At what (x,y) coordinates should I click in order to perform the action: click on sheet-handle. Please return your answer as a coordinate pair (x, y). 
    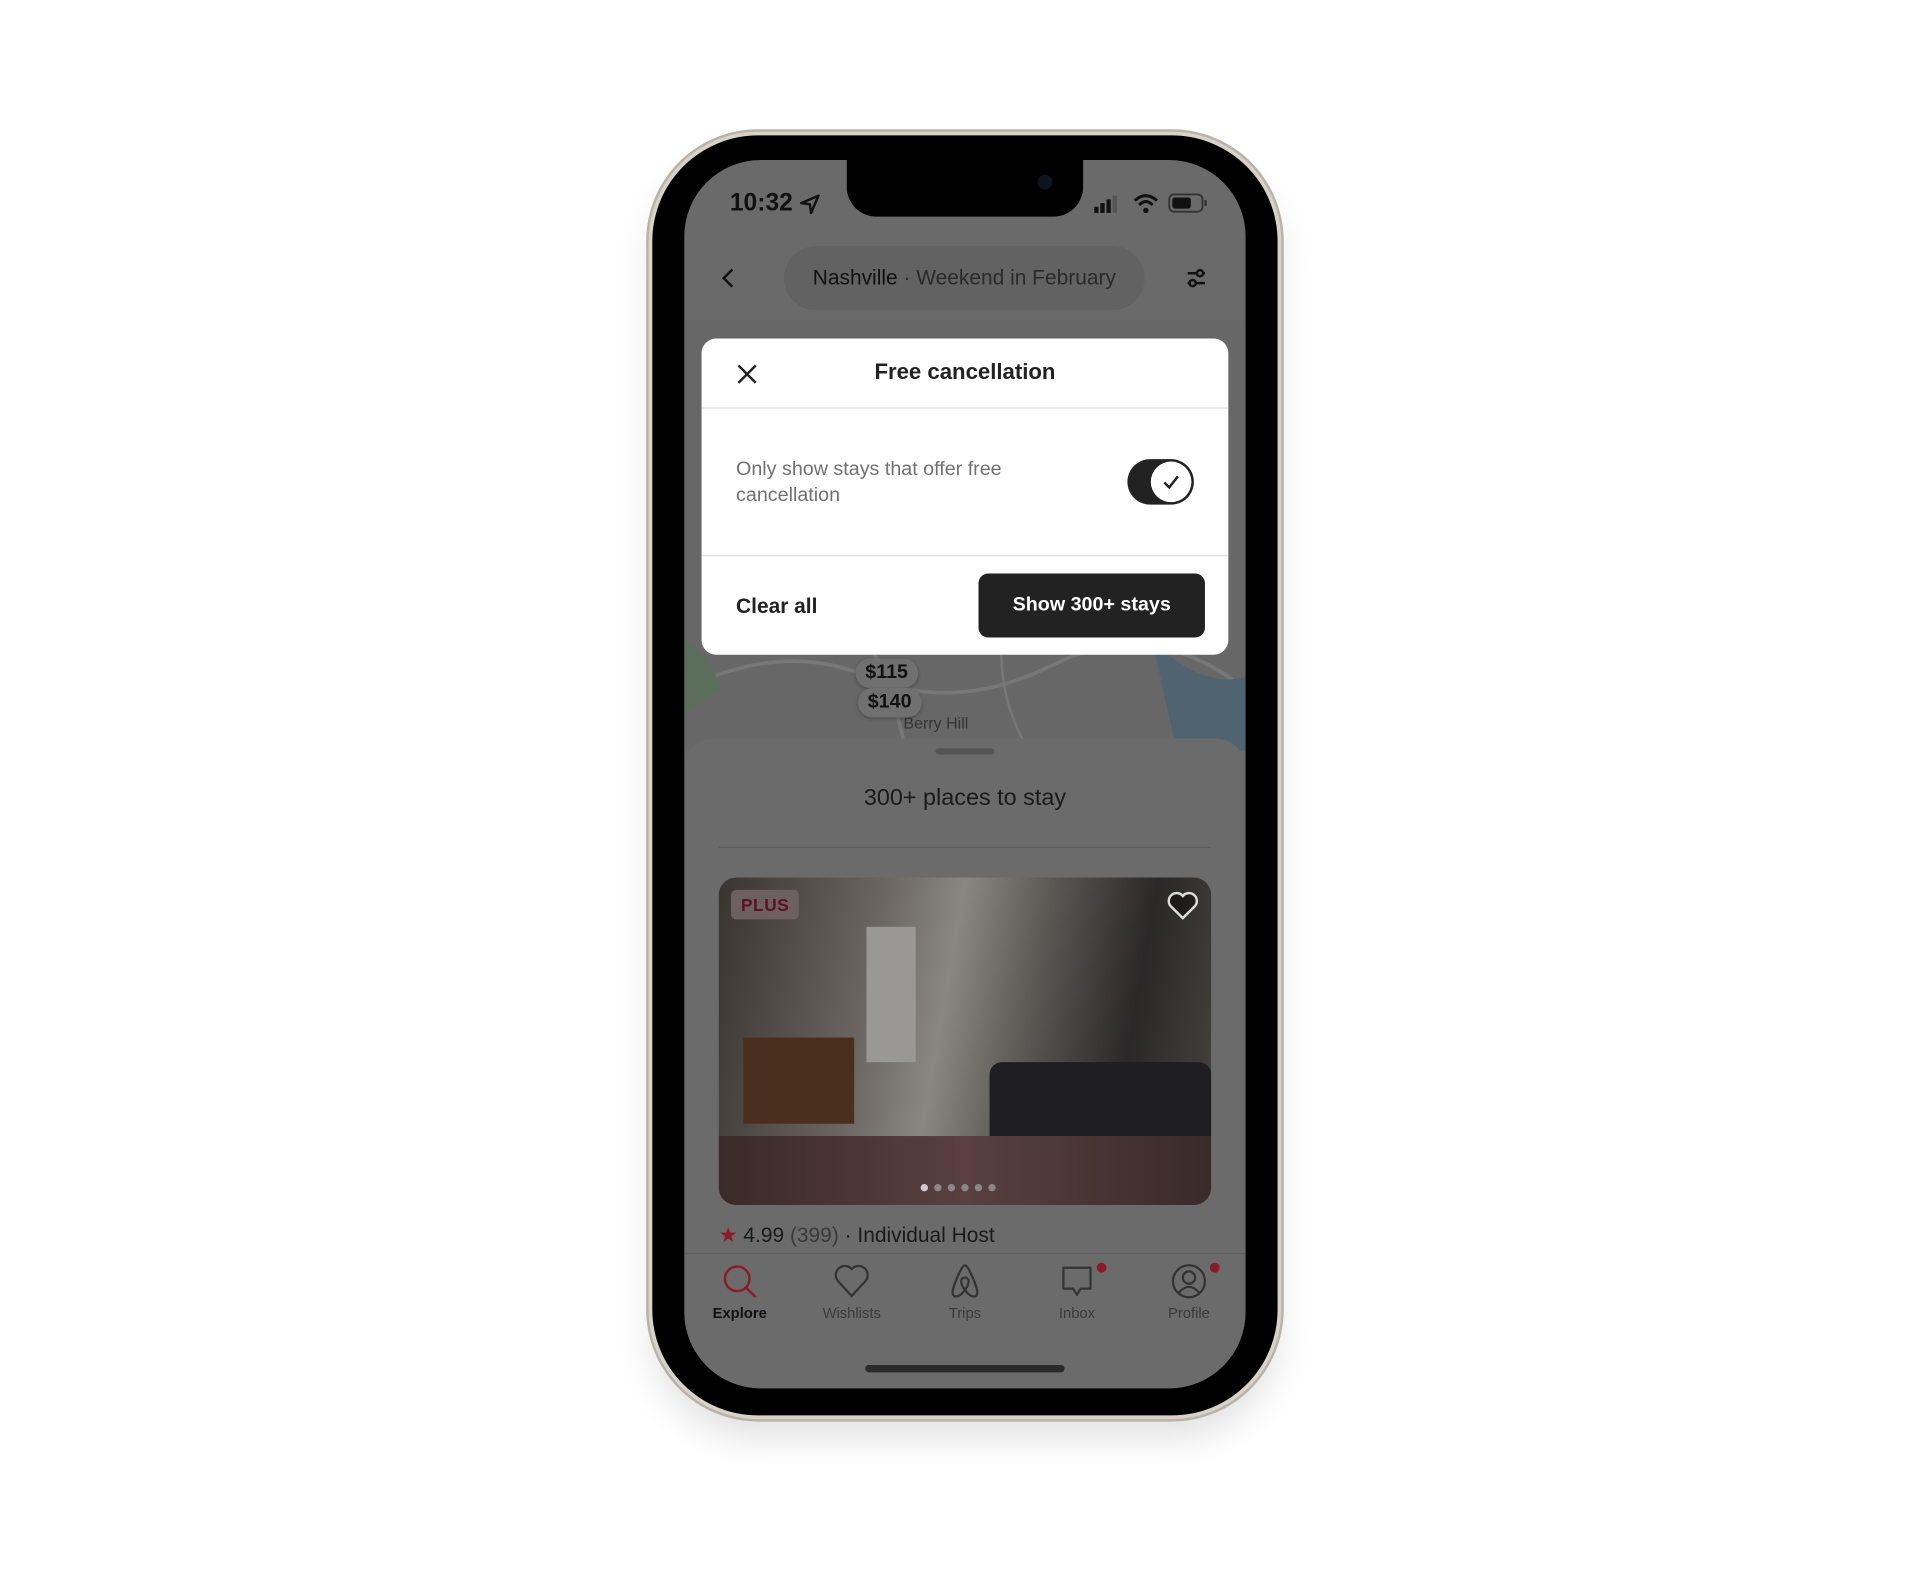
    Looking at the image, I should click on (965, 751).